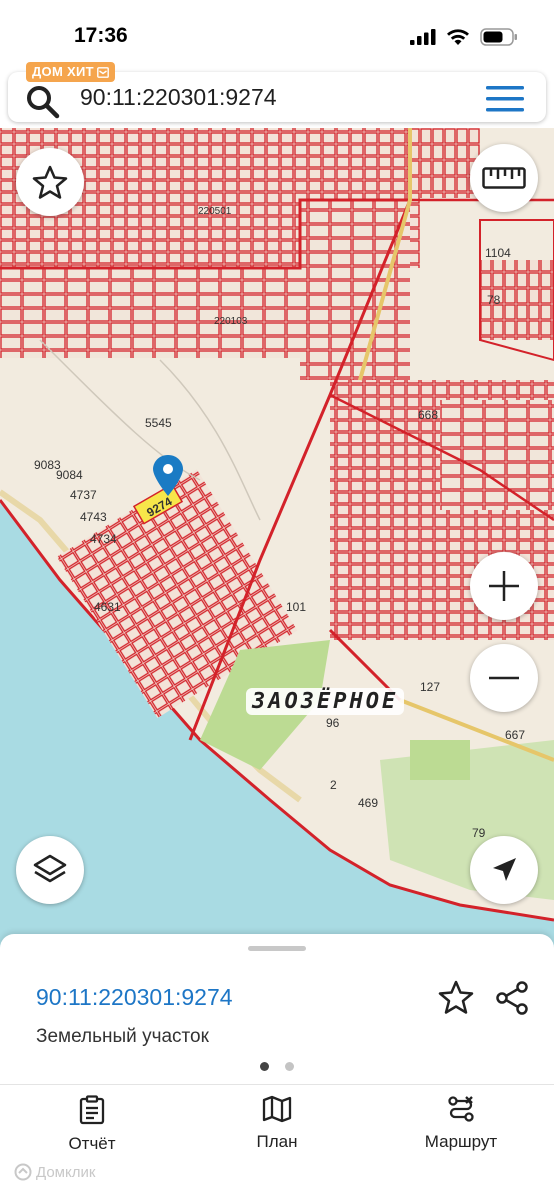  Describe the element at coordinates (43, 102) in the screenshot. I see `search-icon` at that location.